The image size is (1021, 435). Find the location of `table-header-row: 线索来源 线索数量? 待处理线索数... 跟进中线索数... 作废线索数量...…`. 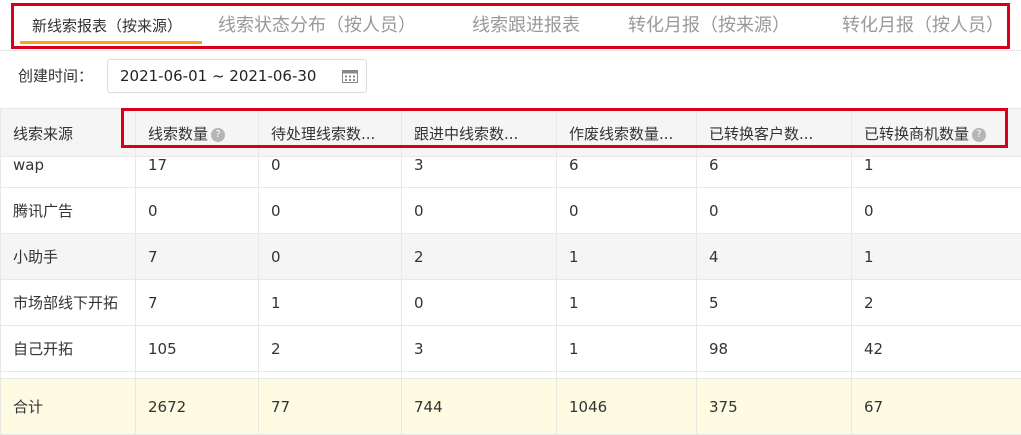

table-header-row: 线索来源 线索数量? 待处理线索数... 跟进中线索数... 作废线索数量...… is located at coordinates (511, 133).